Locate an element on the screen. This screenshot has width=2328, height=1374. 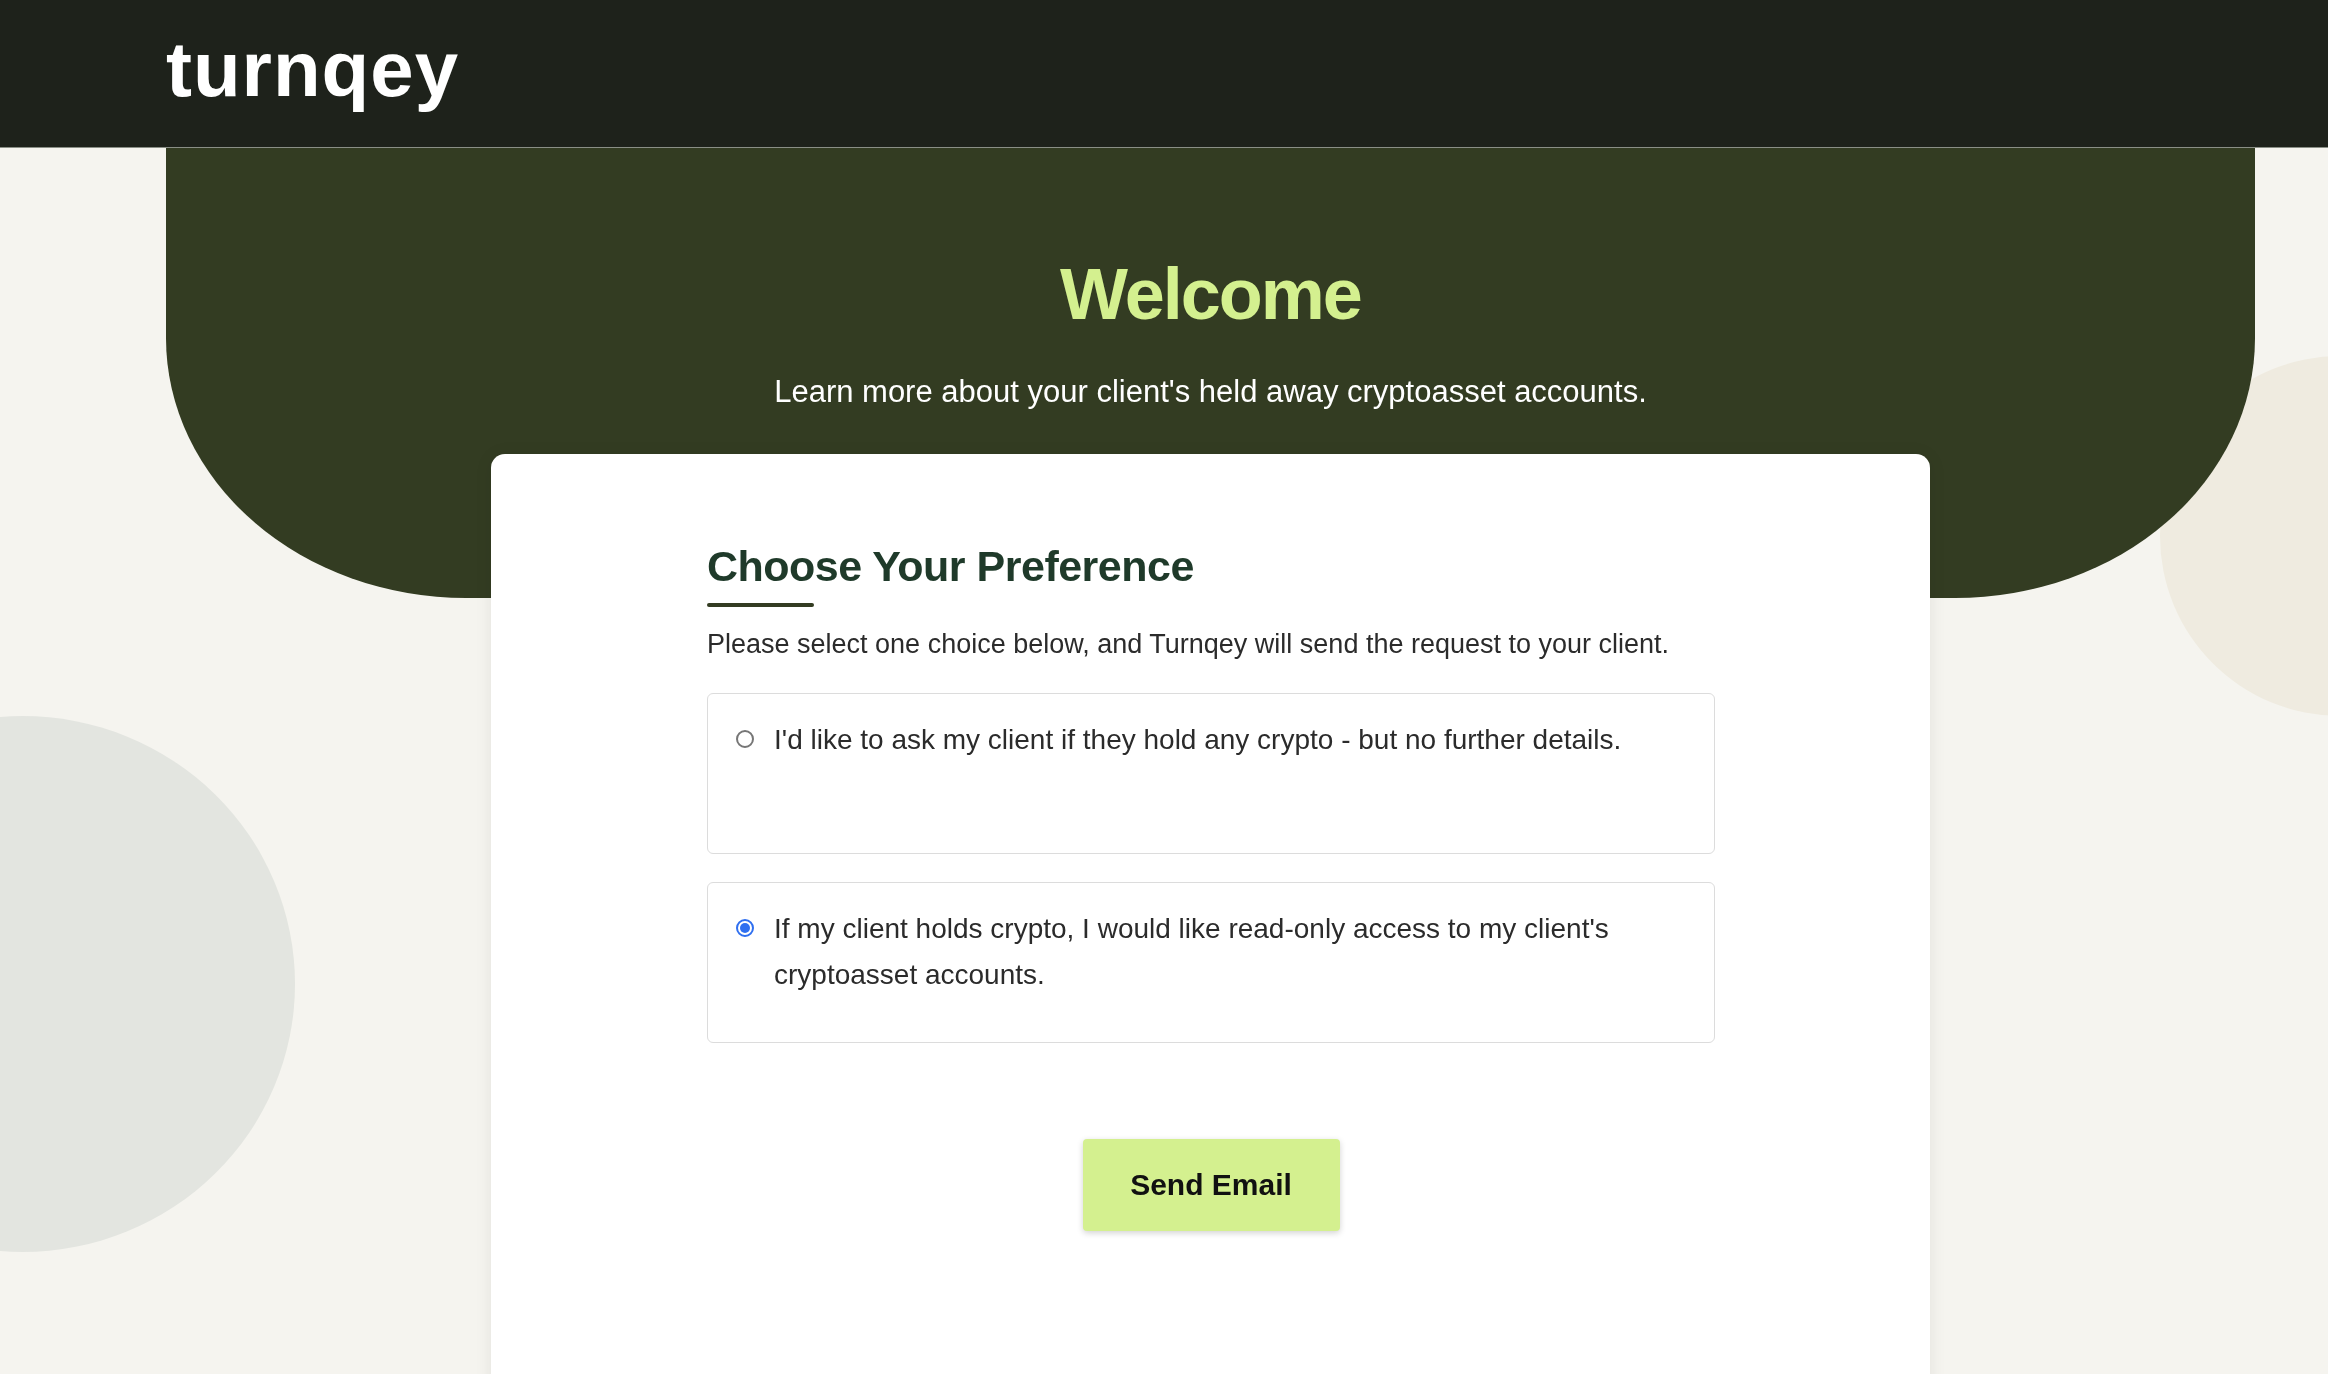
send-email-button: Send Email is located at coordinates (1211, 1185).